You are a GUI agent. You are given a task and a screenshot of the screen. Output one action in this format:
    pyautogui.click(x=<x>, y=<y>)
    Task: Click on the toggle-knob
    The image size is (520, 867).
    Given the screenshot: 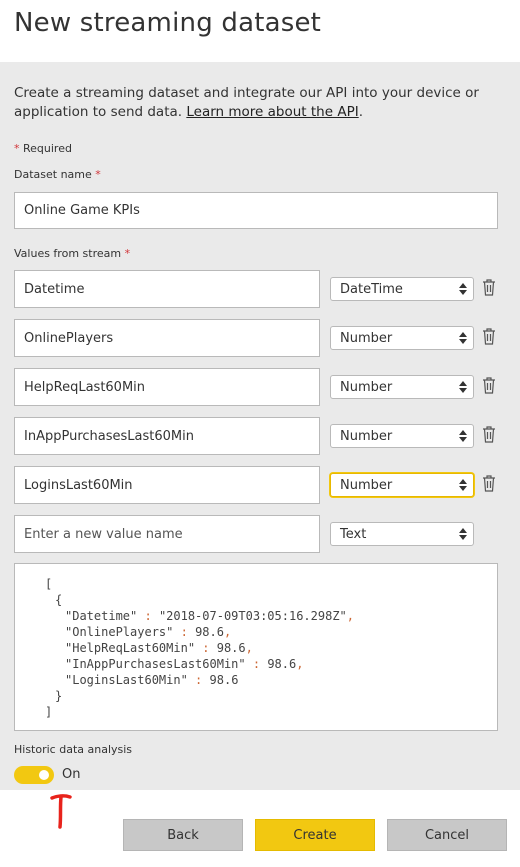 What is the action you would take?
    pyautogui.click(x=44, y=775)
    